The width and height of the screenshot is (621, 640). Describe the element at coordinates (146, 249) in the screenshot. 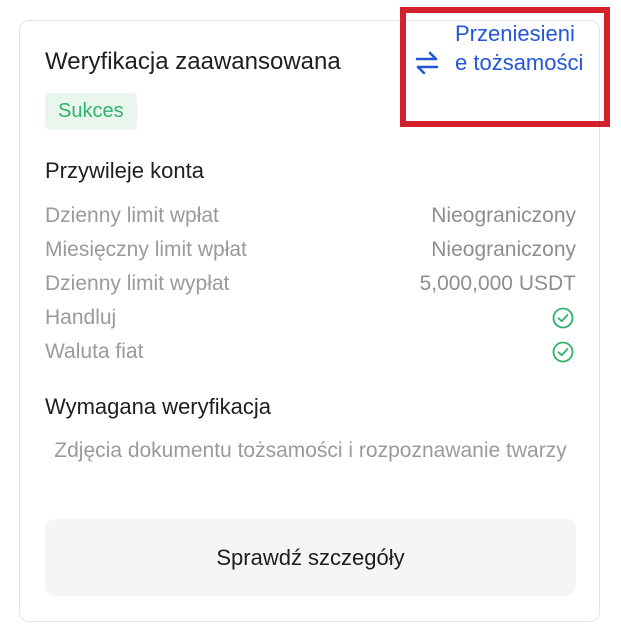

I see `privilege-label: Miesięczny limit wpłat` at that location.